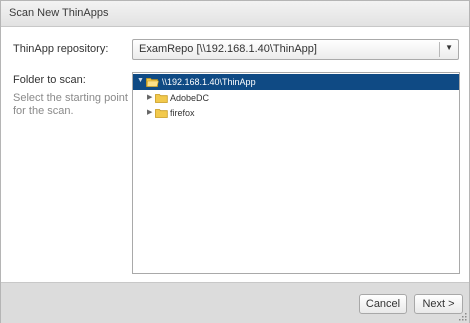 The image size is (470, 323). Describe the element at coordinates (209, 82) in the screenshot. I see `tree-node-root-label: \\192.168.1.40\ThinApp` at that location.